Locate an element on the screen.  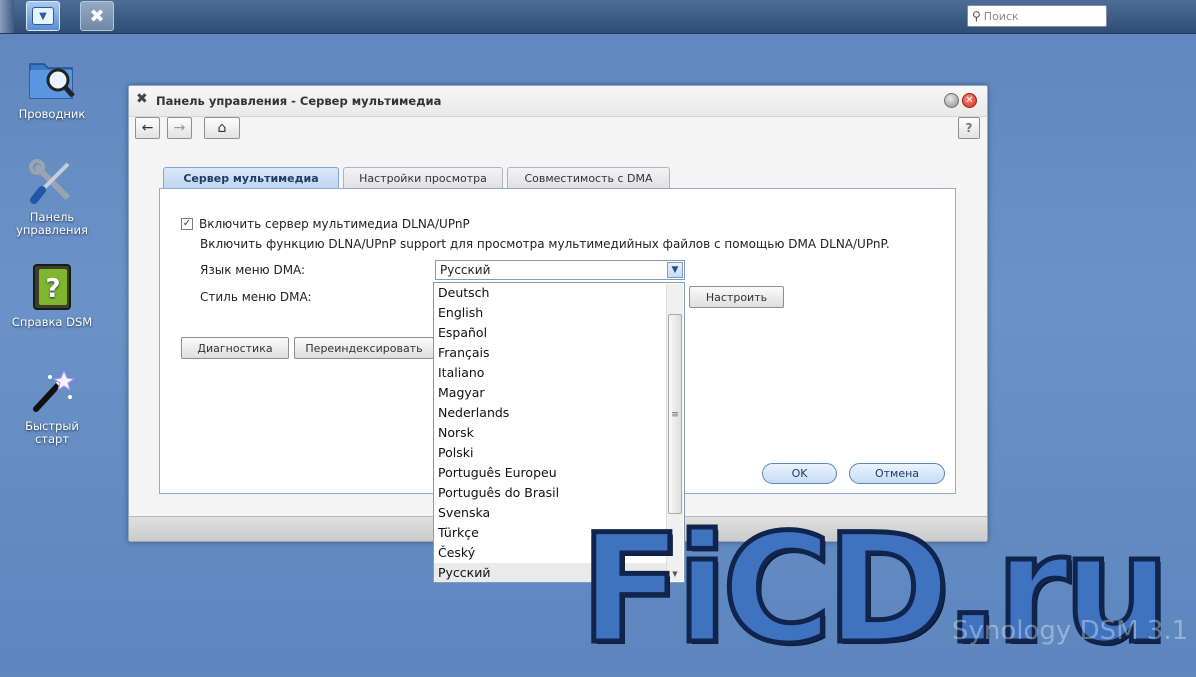
main-menu-icon: ▼ is located at coordinates (43, 16).